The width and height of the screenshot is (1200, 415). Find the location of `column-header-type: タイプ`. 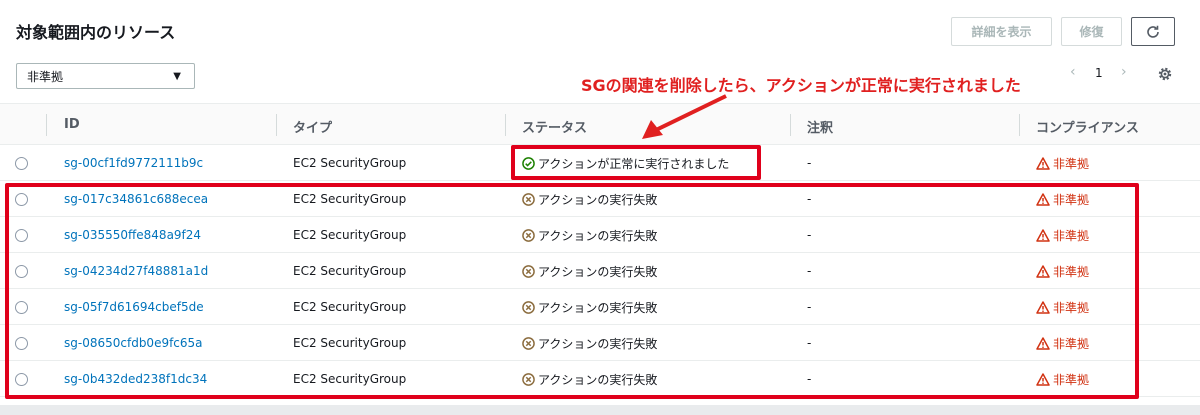

column-header-type: タイプ is located at coordinates (312, 126).